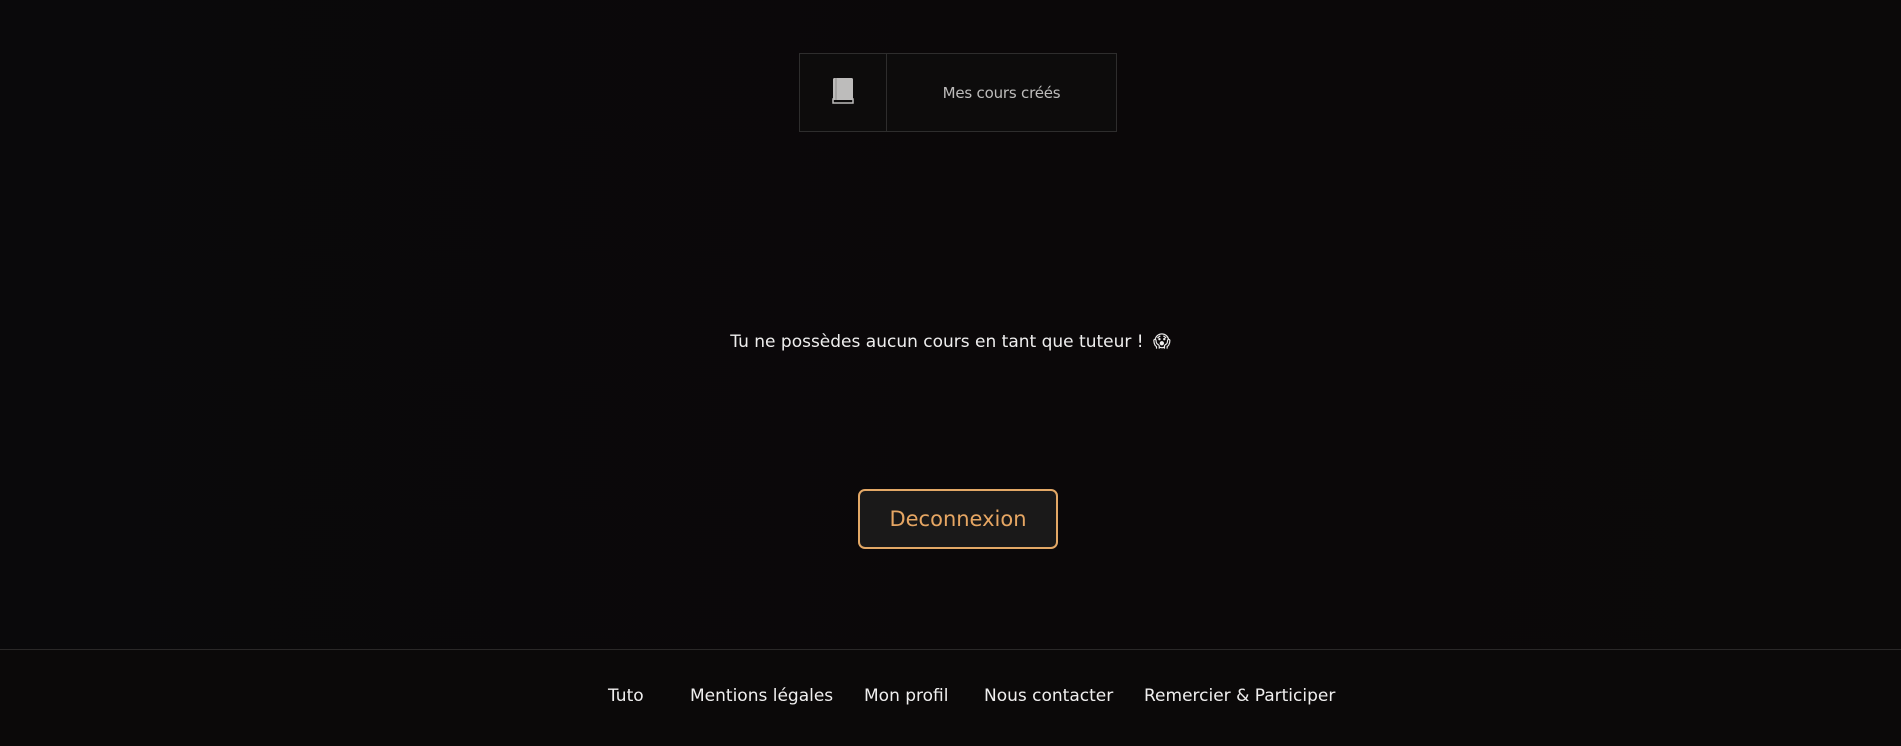 This screenshot has width=1901, height=746. I want to click on footer-link-tuto: Tuto, so click(626, 696).